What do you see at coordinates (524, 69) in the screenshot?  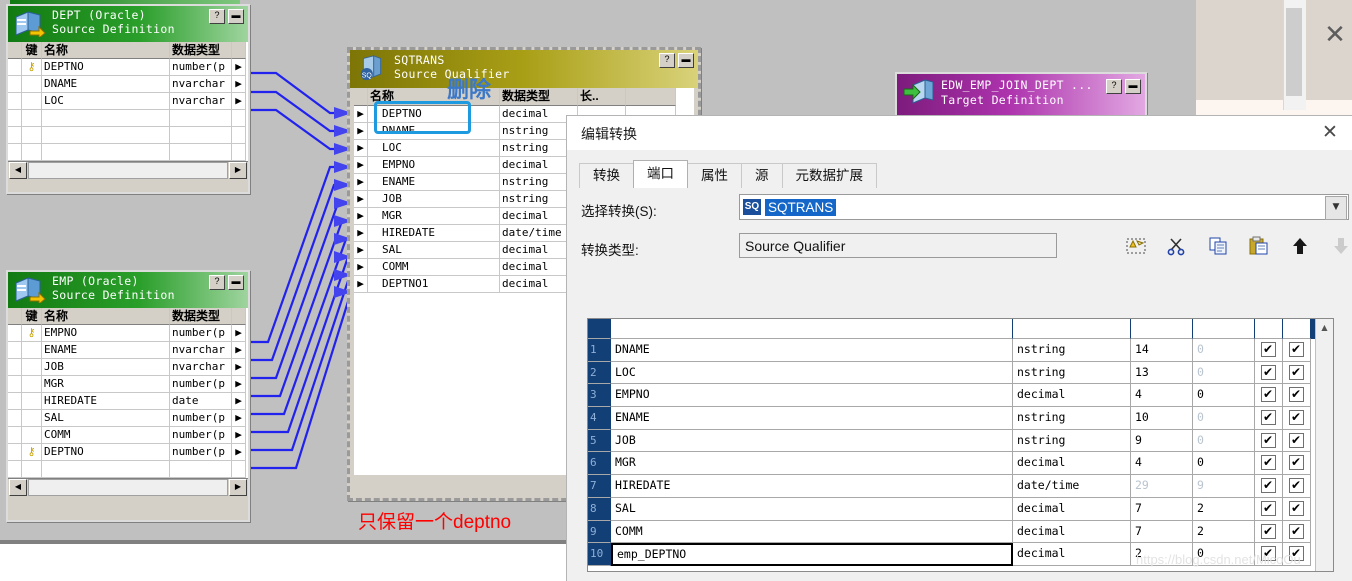 I see `sqtrans-title-bar: SQ SQTRANS Source Qualifier ? ▬` at bounding box center [524, 69].